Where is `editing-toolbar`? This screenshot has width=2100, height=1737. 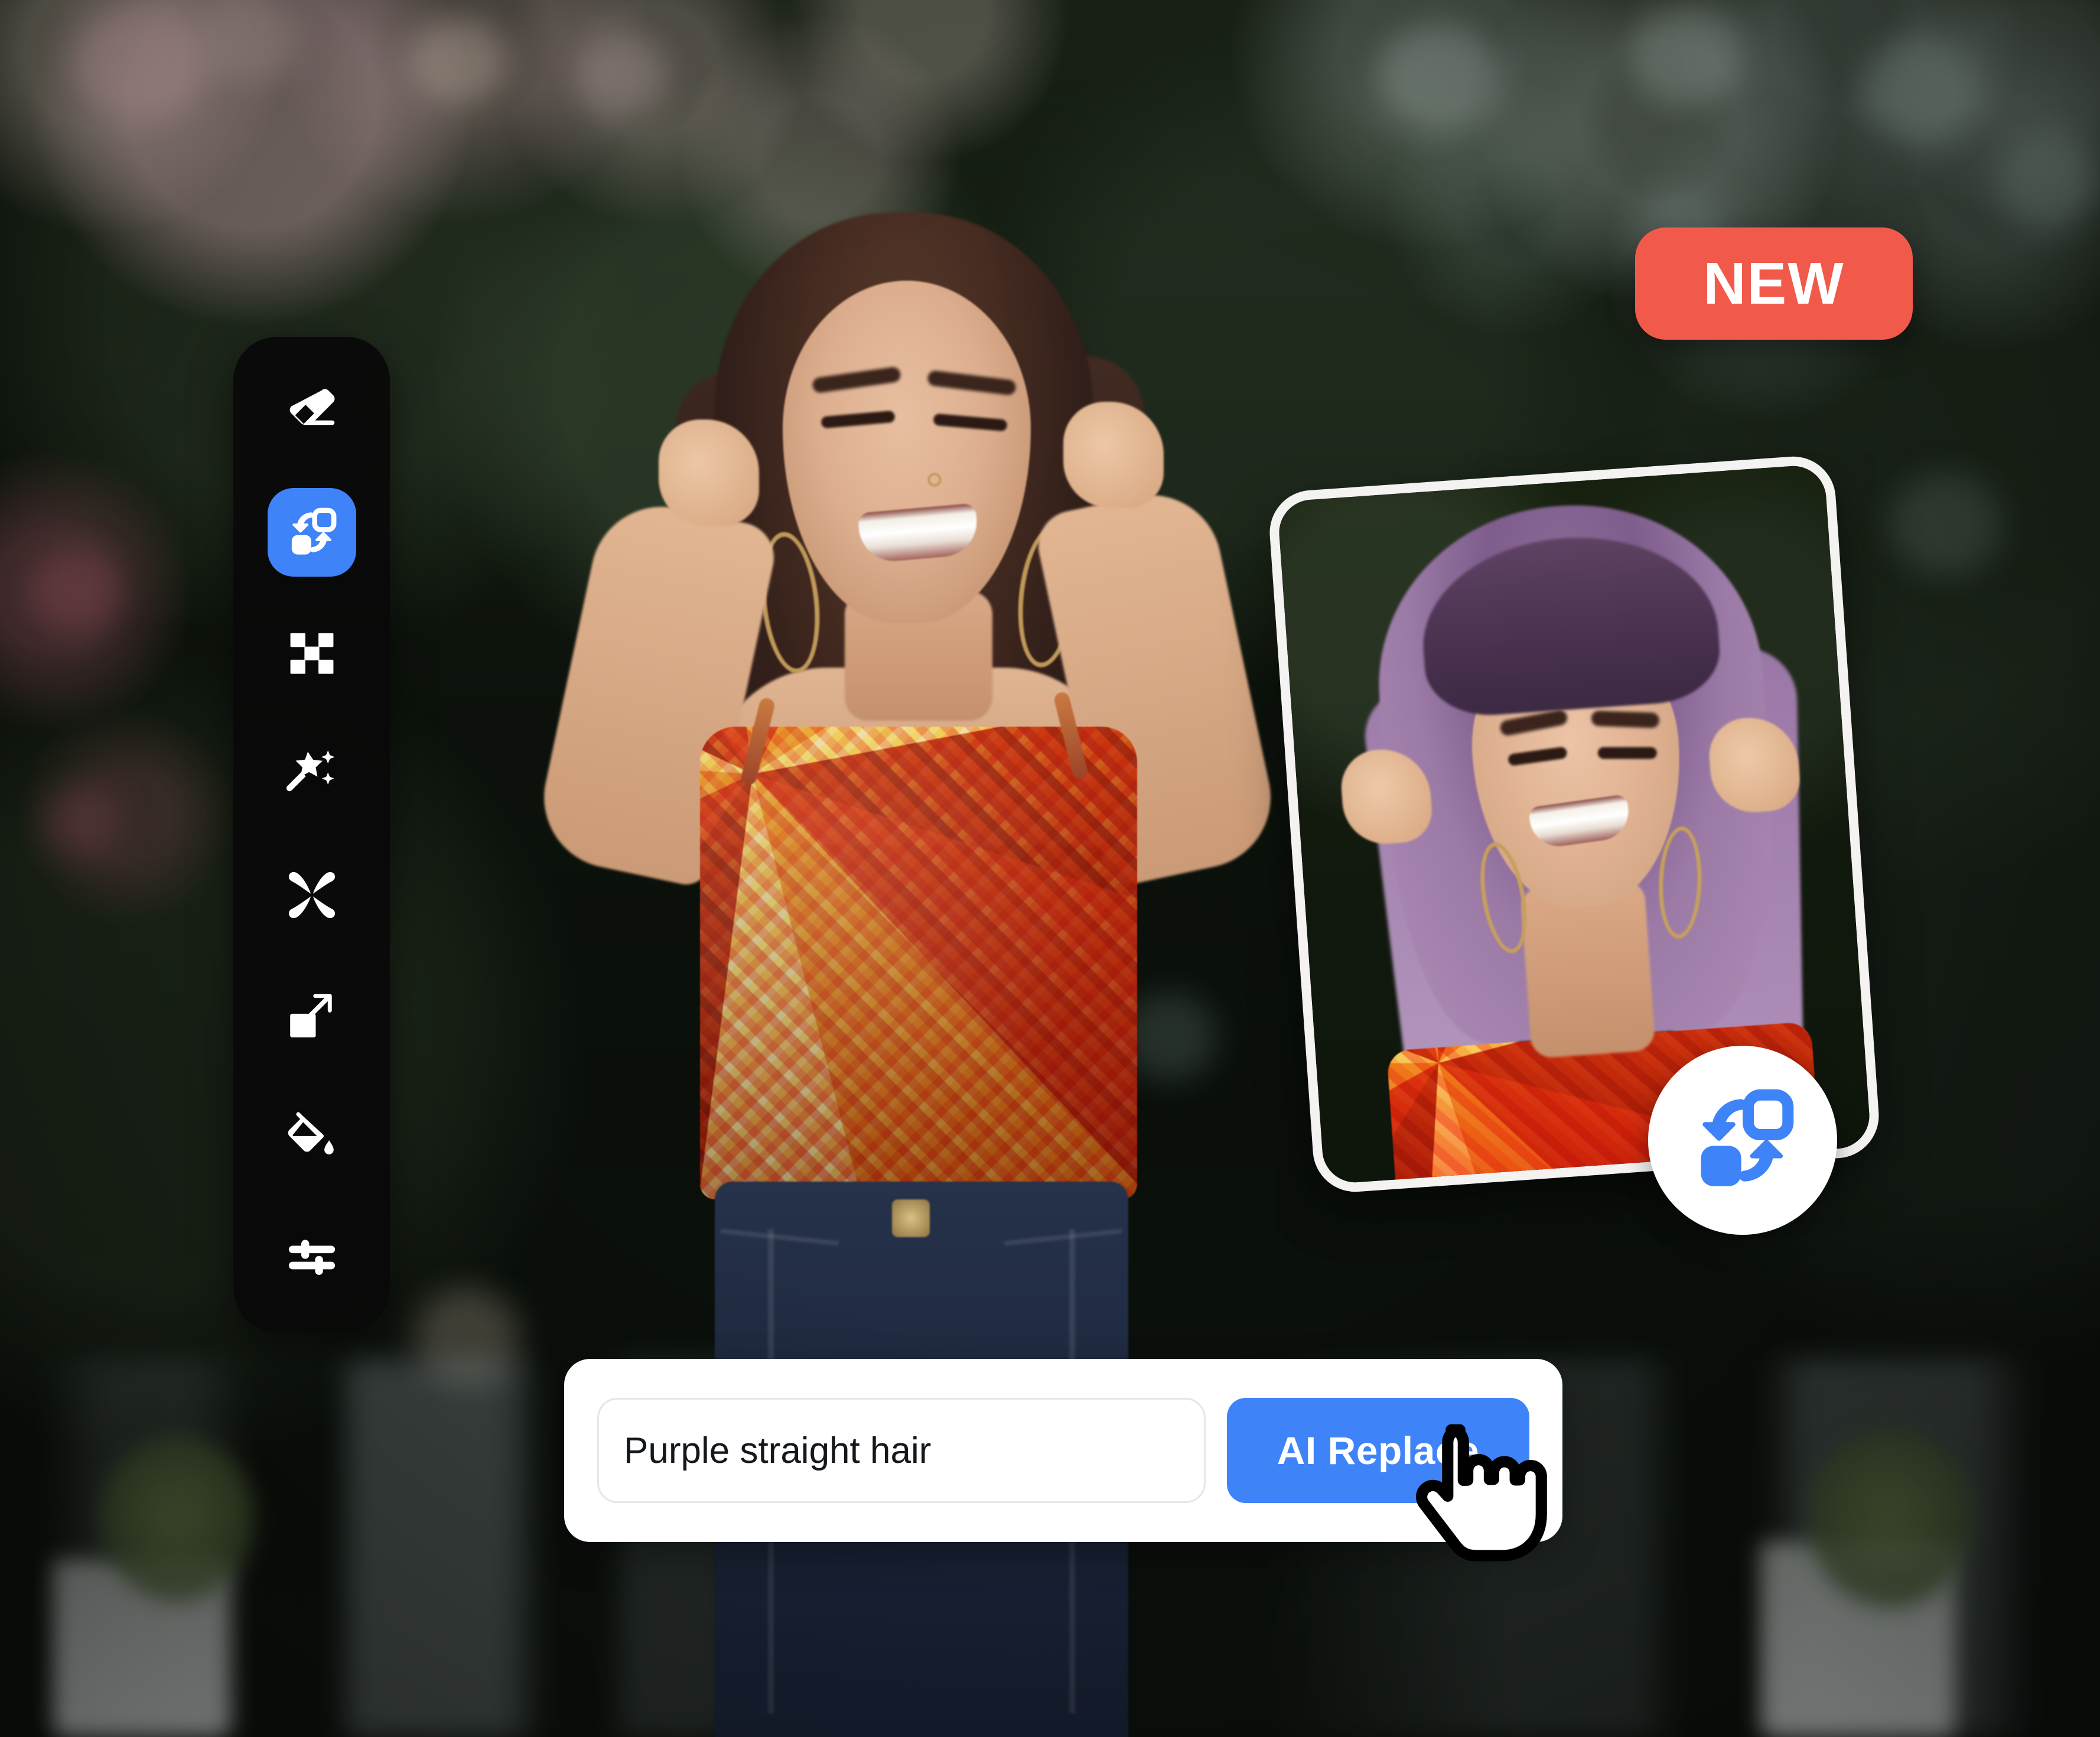
editing-toolbar is located at coordinates (311, 834).